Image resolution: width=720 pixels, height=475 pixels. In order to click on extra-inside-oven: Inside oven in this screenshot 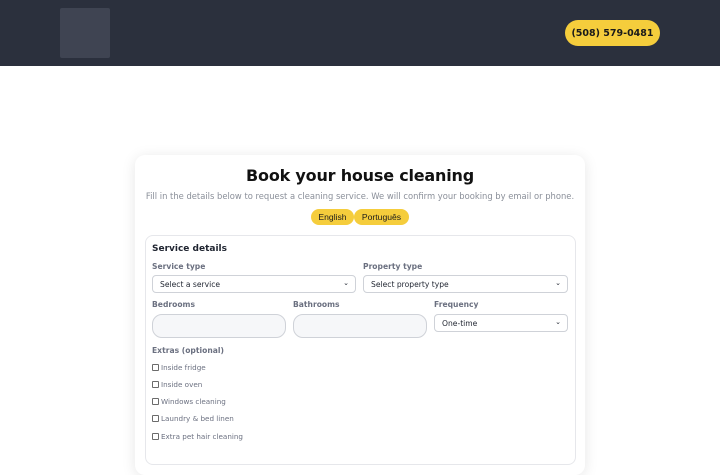, I will do `click(177, 384)`.